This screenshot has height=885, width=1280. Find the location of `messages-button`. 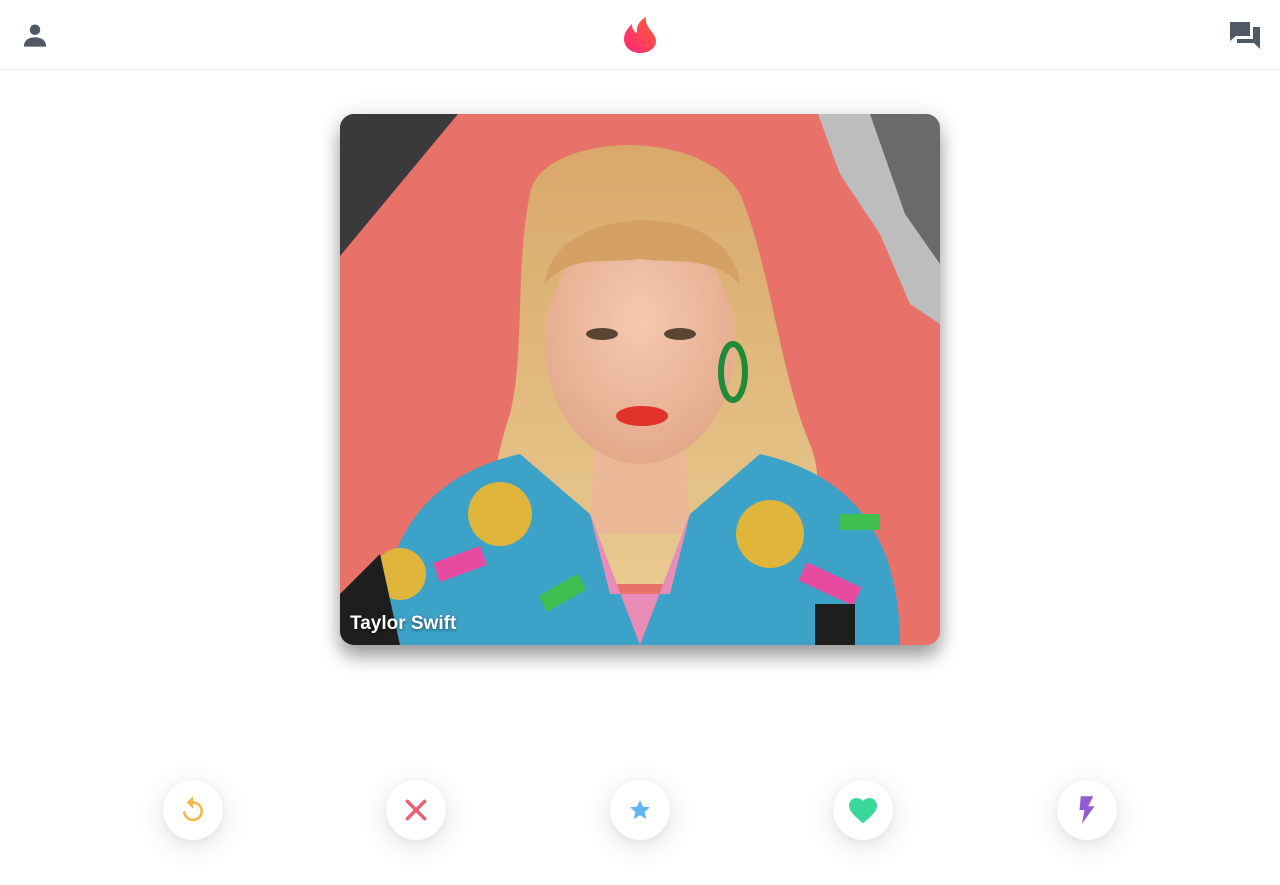

messages-button is located at coordinates (1245, 35).